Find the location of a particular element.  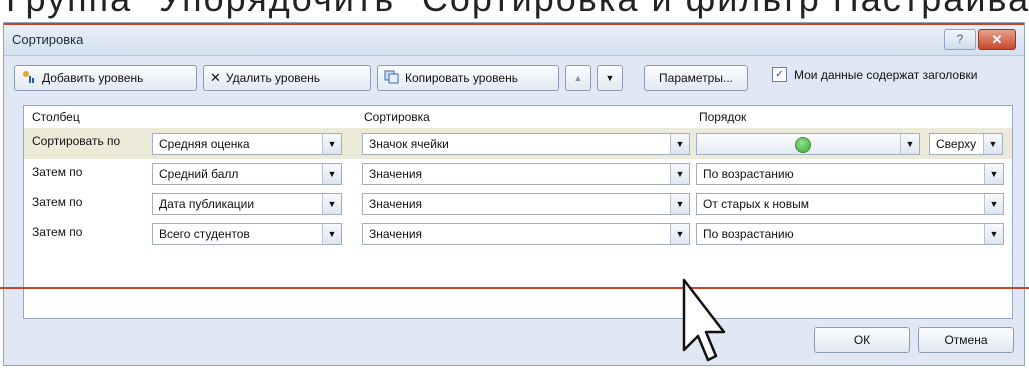

position-select: Сверху ▼ is located at coordinates (966, 144).